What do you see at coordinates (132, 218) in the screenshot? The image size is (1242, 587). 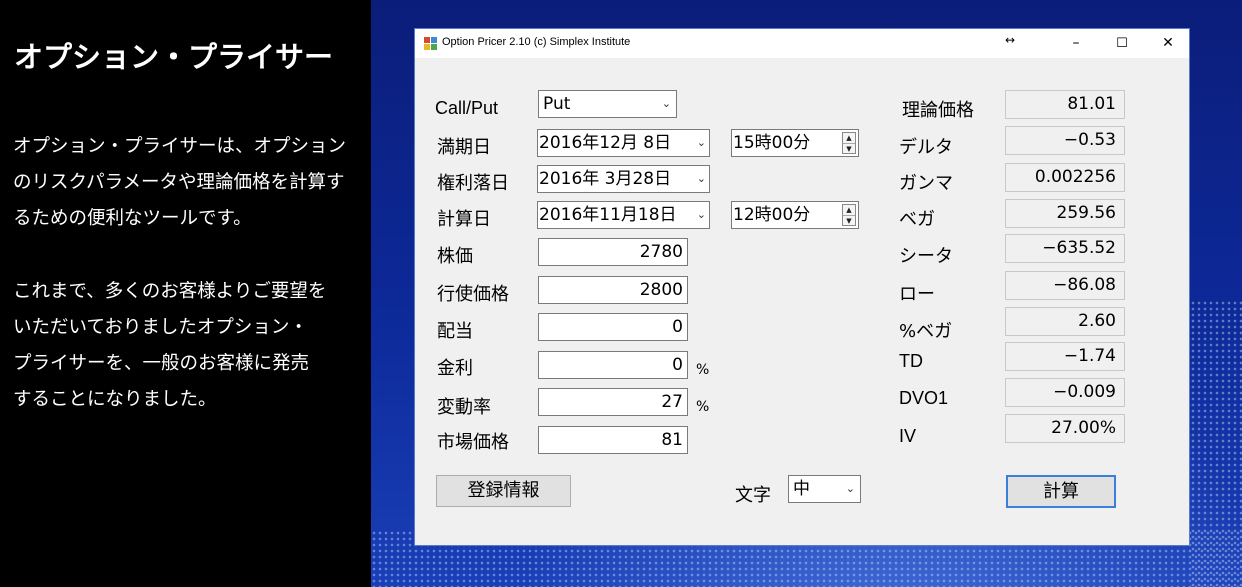 I see `promo-line: るための便利なツールです。` at bounding box center [132, 218].